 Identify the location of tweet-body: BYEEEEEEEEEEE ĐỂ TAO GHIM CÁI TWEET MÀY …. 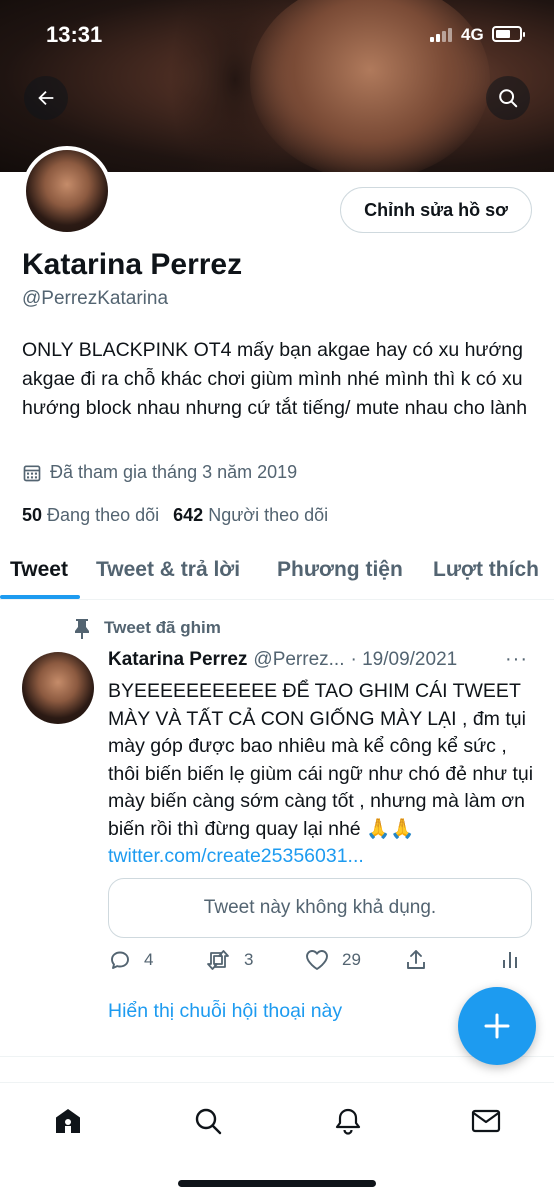
(321, 760).